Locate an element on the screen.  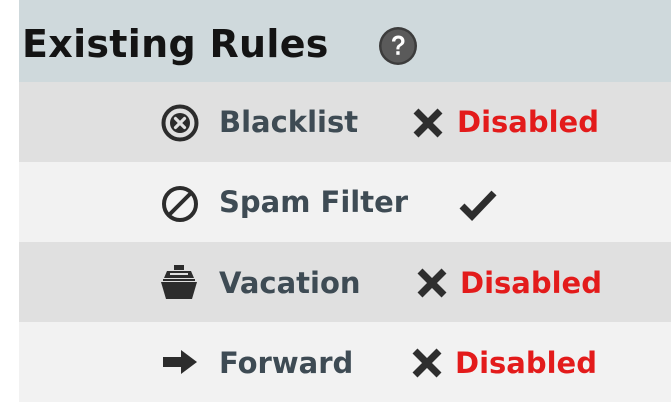
status-disabled-forward: Disabled is located at coordinates (526, 363).